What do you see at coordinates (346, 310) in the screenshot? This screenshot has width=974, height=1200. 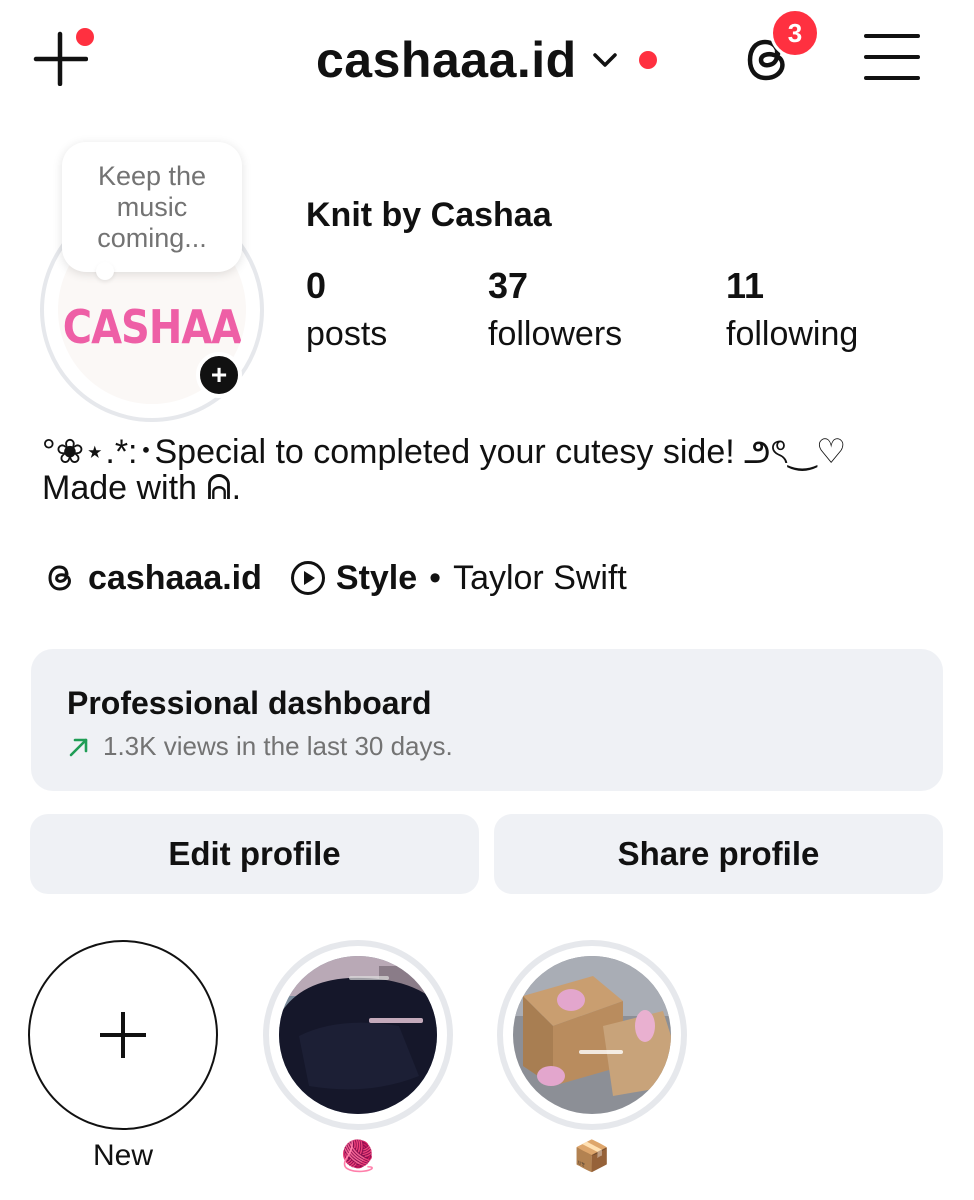 I see `stat-posts: 0 posts` at bounding box center [346, 310].